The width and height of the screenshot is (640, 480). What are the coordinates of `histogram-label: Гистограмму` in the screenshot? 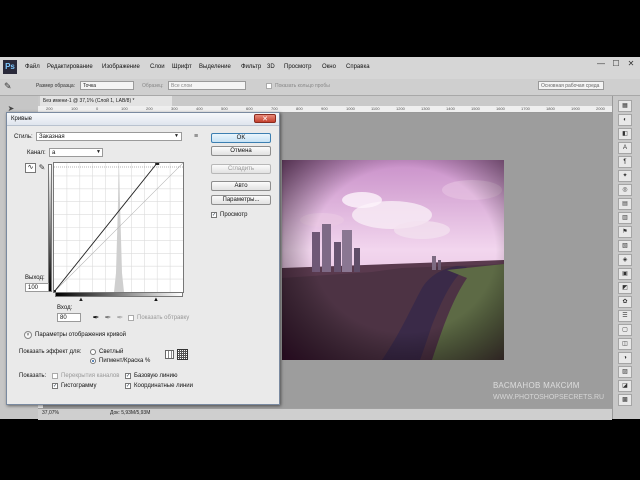 It's located at (79, 386).